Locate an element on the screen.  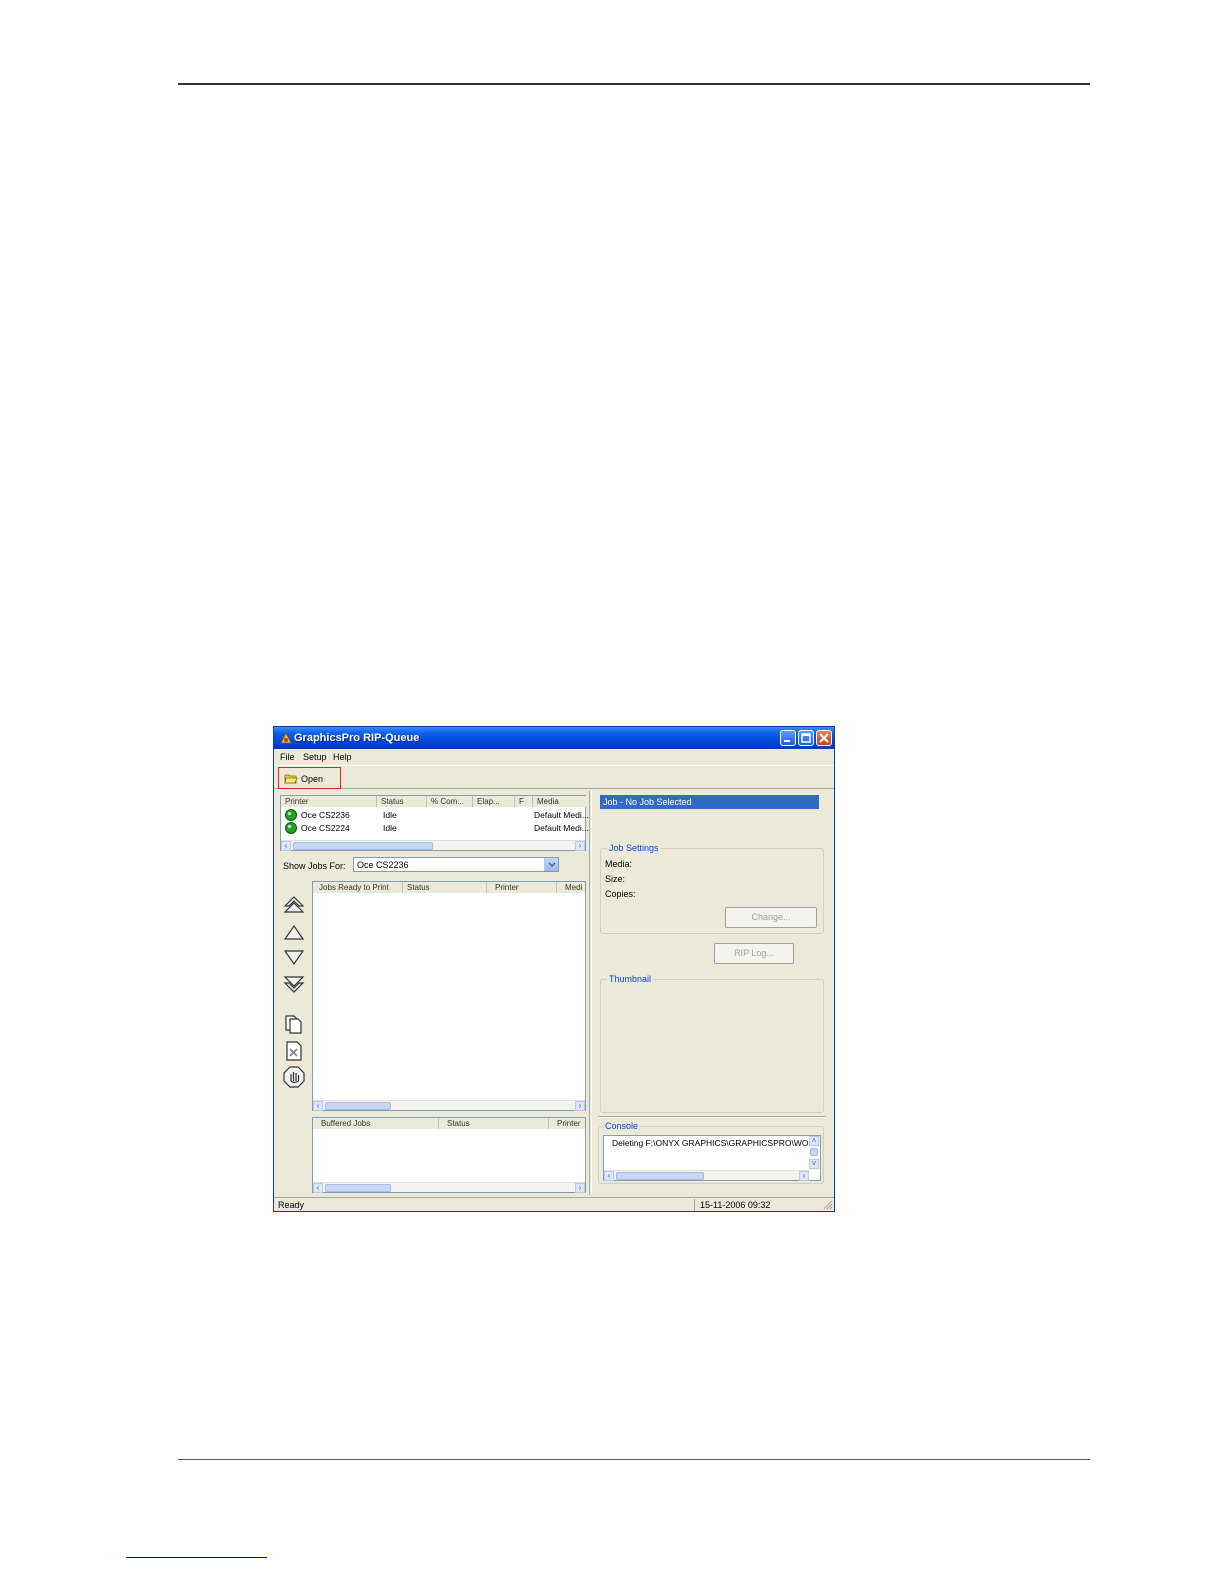
window-title: GraphicsPro RIP-Queue is located at coordinates (357, 738).